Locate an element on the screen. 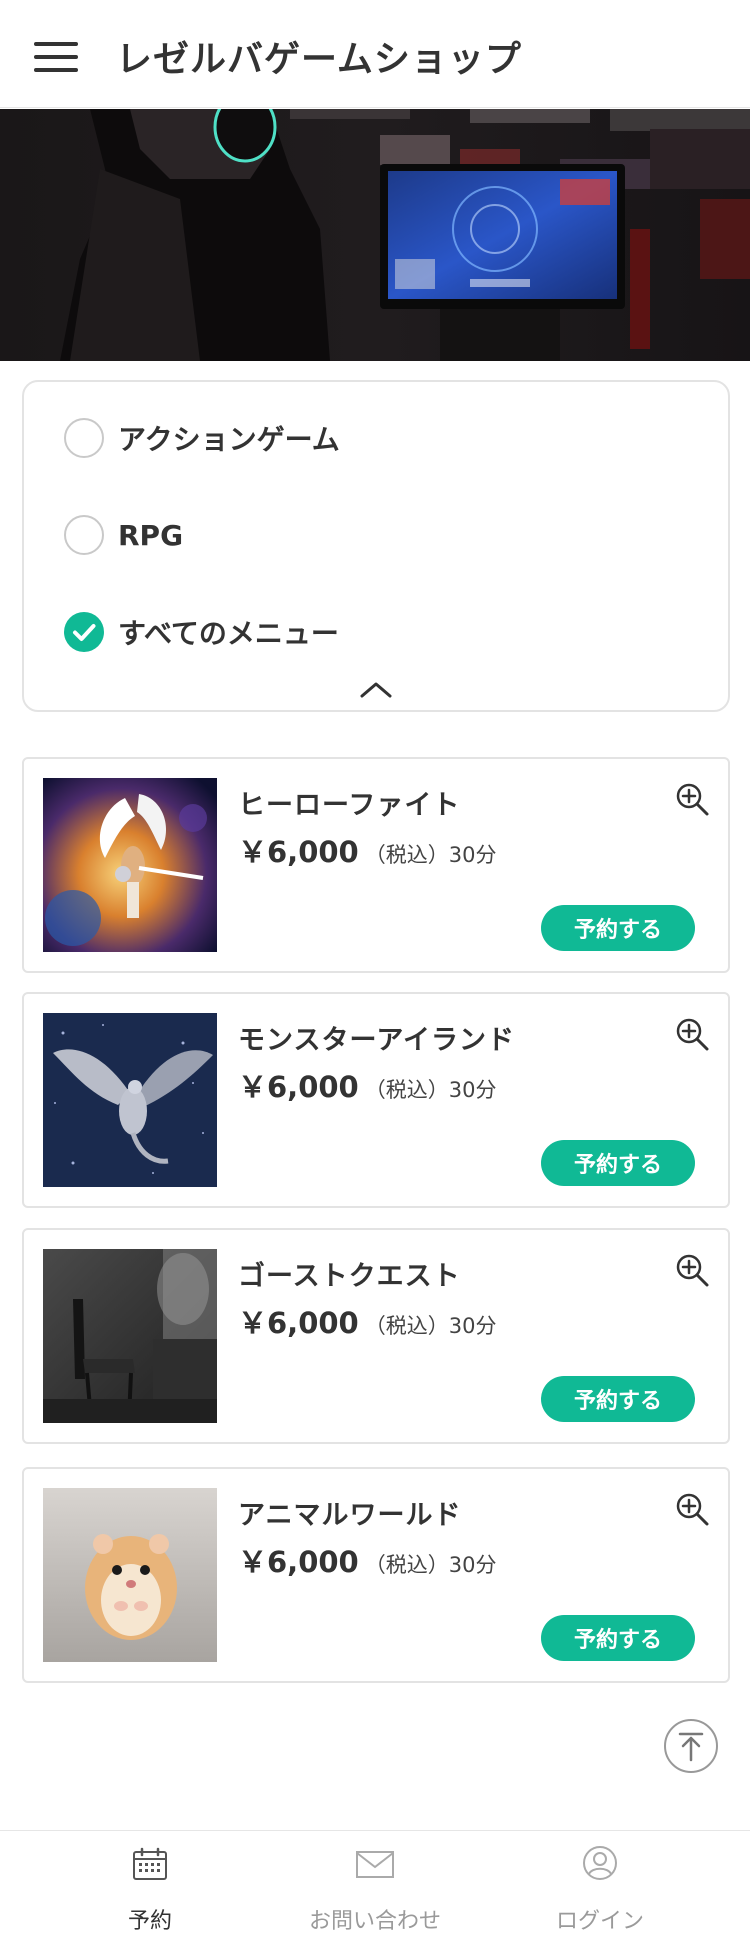  category-option-action: アクションゲーム is located at coordinates (202, 438).